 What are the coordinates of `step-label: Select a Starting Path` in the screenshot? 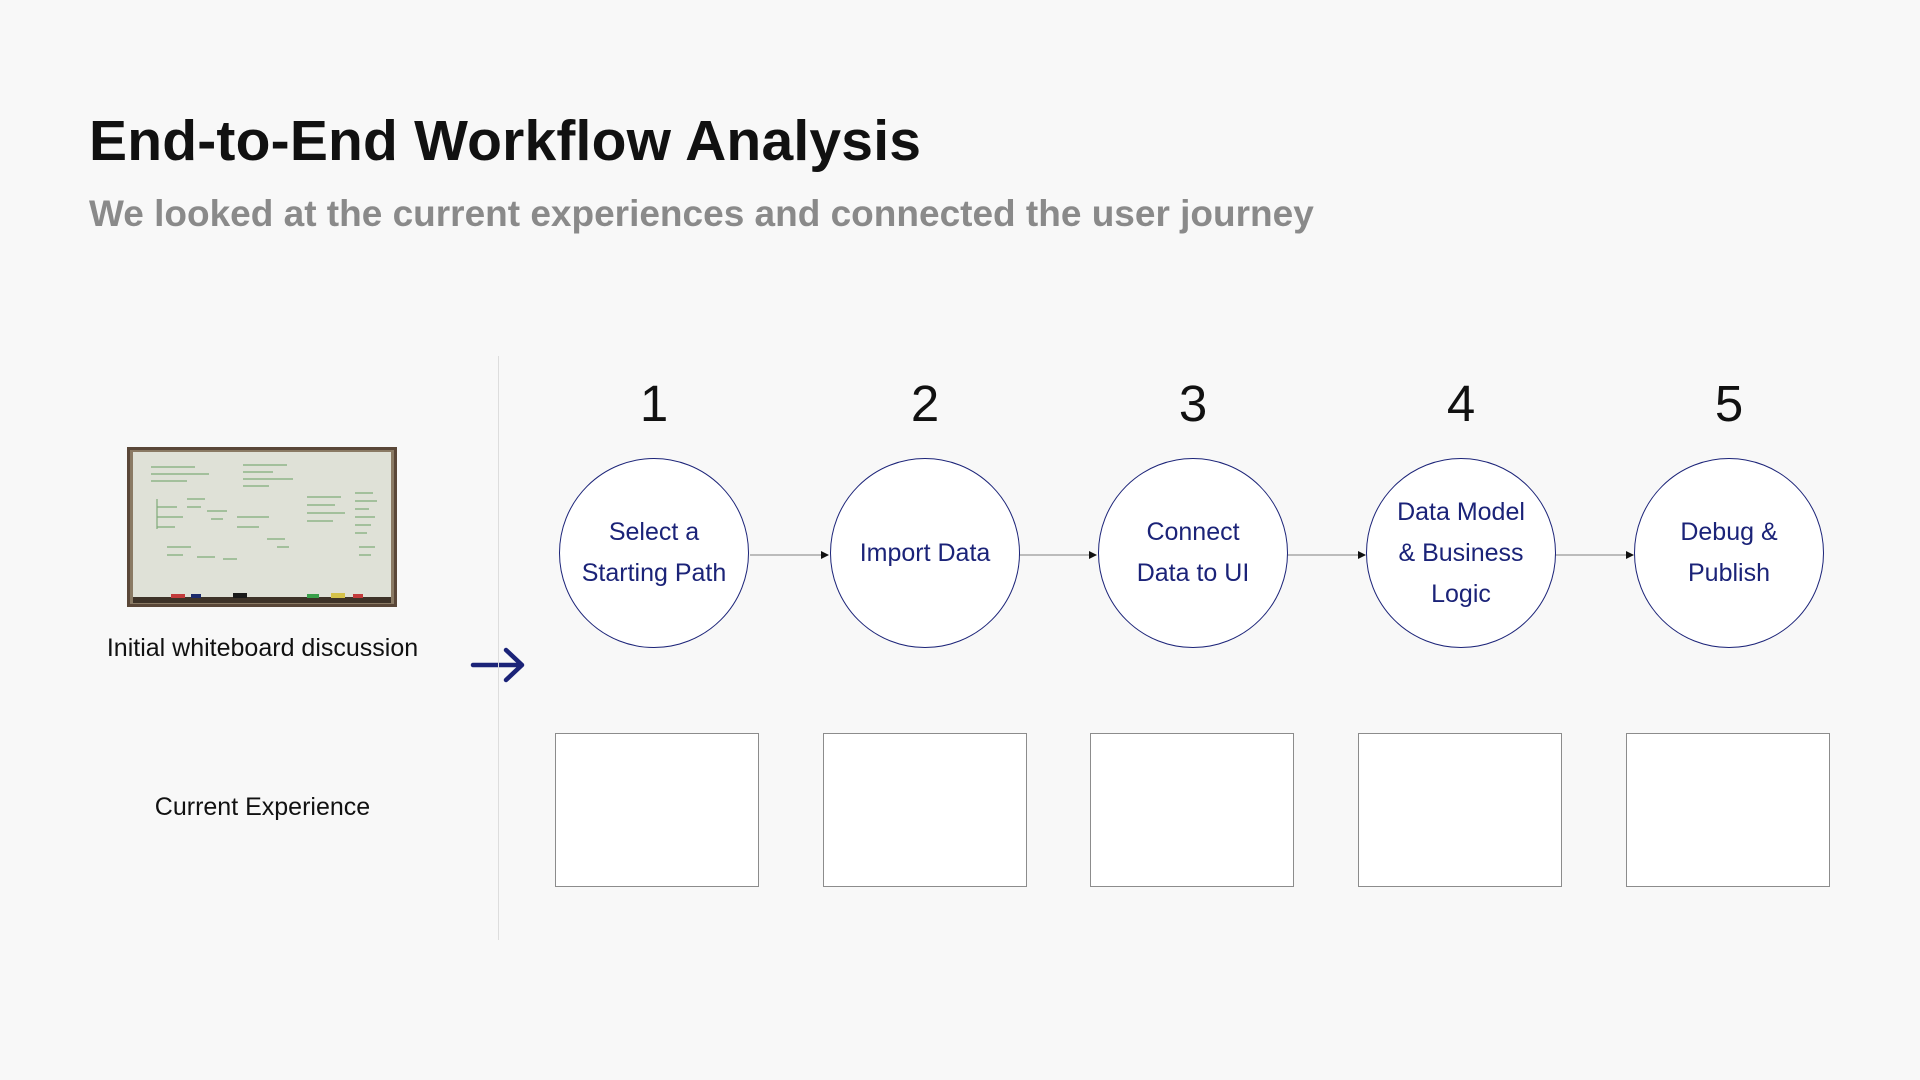 It's located at (654, 552).